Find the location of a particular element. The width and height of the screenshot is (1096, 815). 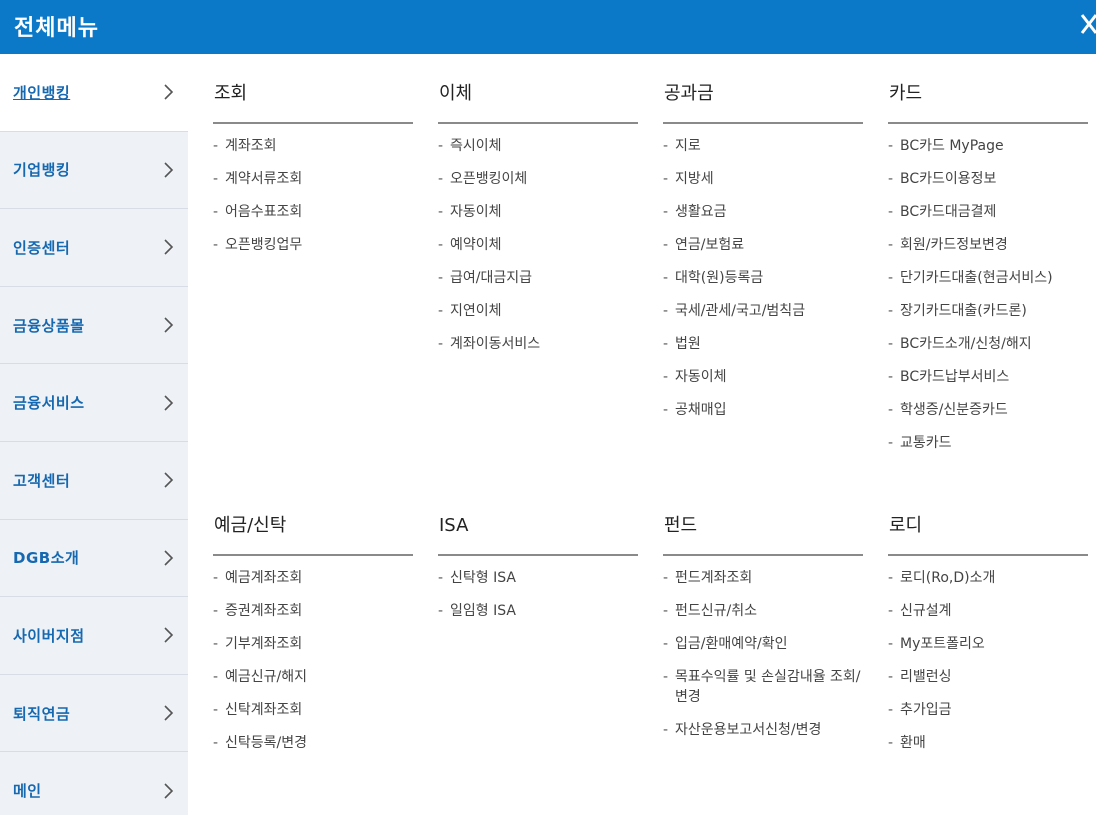

menu-link: - 즉시이체 is located at coordinates (538, 146).